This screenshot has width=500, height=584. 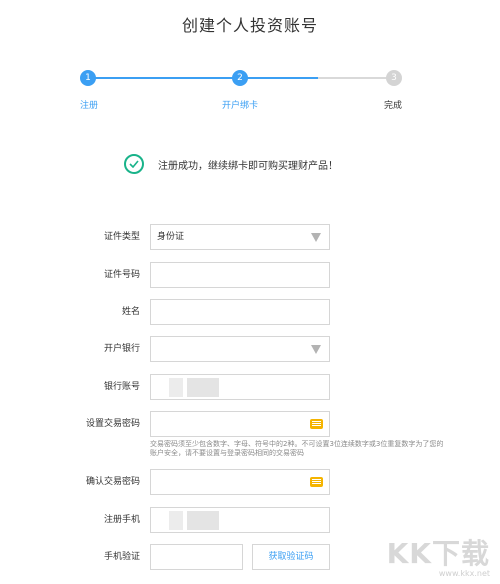 I want to click on get-sms-code-button: 获取验证码, so click(x=291, y=557).